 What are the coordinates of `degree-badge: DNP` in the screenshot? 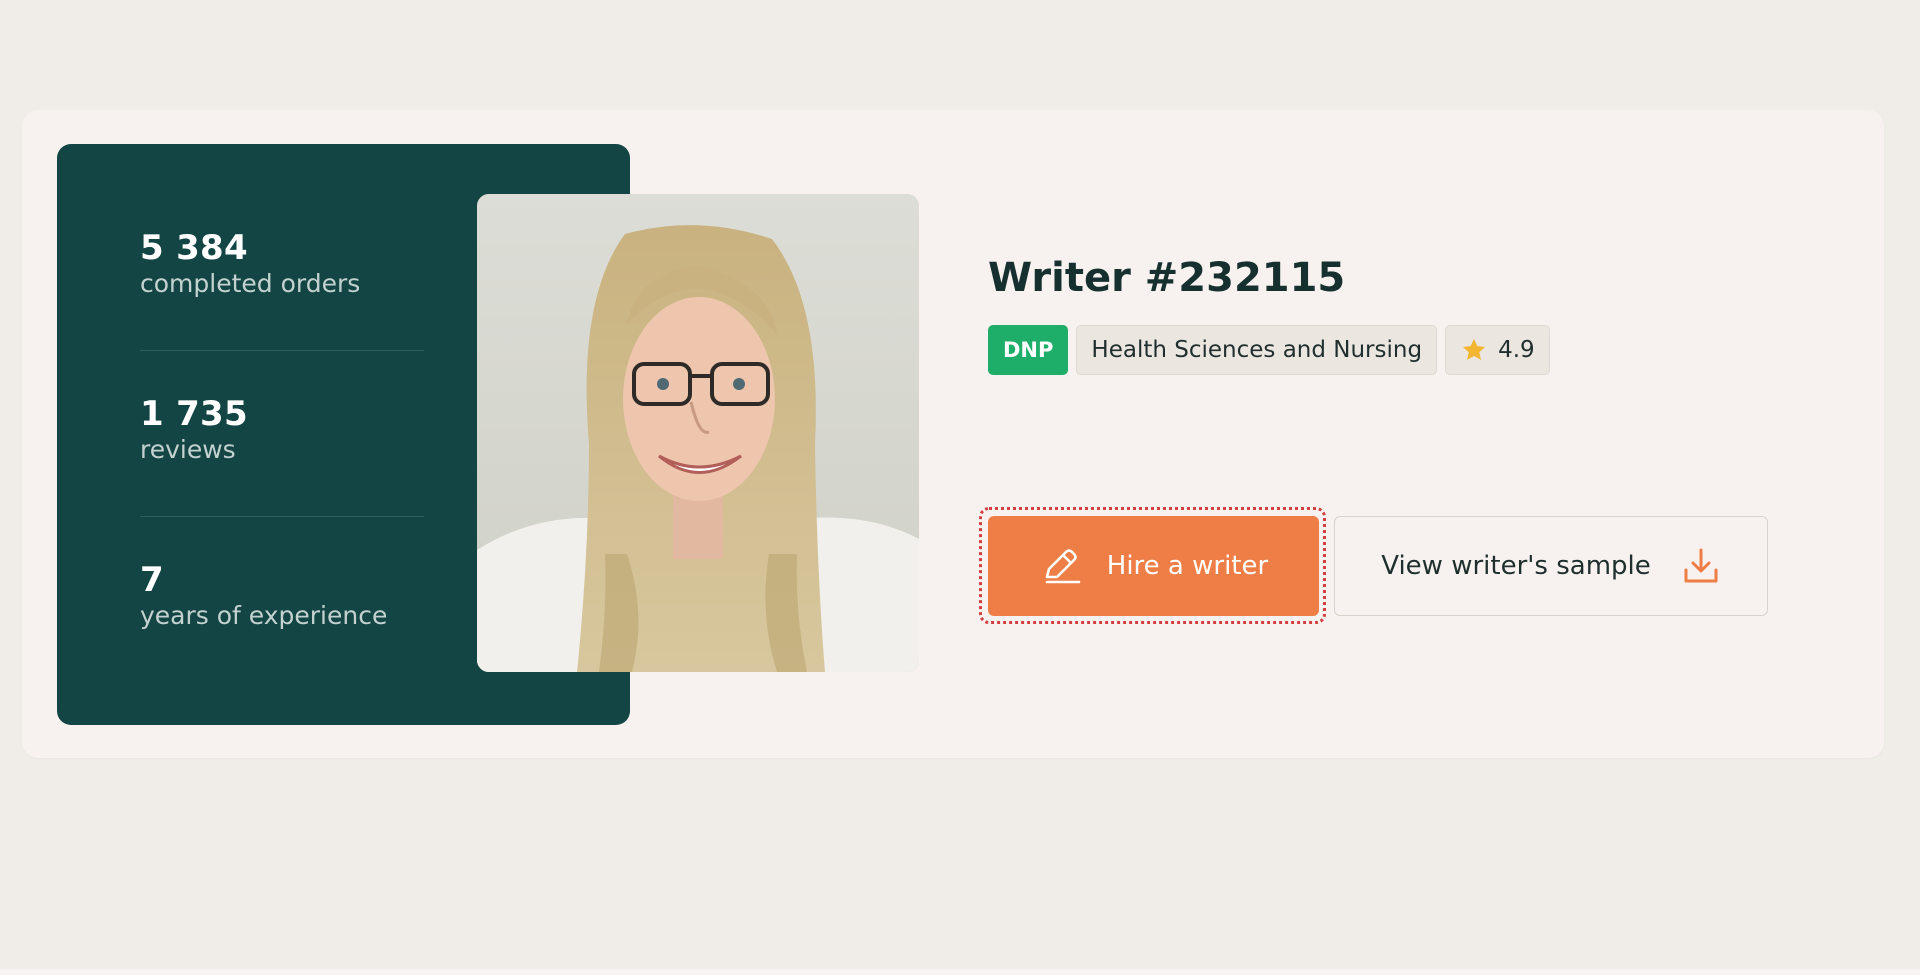 It's located at (1028, 350).